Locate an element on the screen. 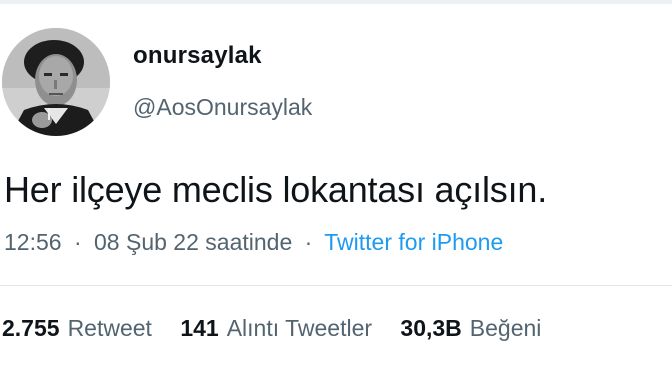  like-label: Beğeni is located at coordinates (505, 328).